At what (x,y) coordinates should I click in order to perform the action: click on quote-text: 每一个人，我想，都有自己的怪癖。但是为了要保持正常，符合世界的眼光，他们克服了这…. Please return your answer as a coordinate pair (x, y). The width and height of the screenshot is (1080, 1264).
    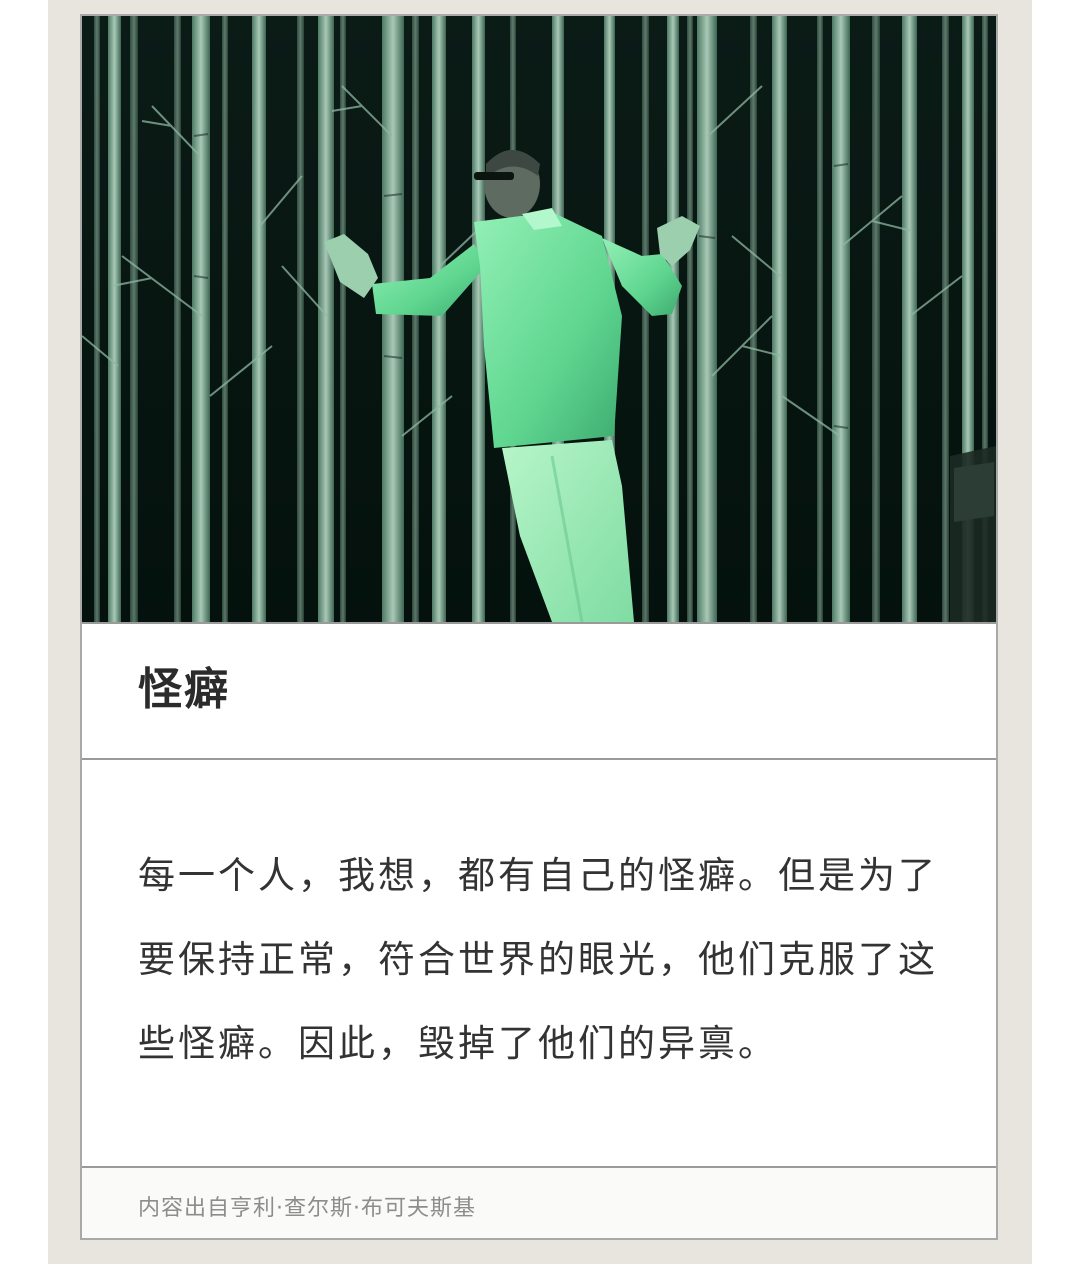
    Looking at the image, I should click on (538, 959).